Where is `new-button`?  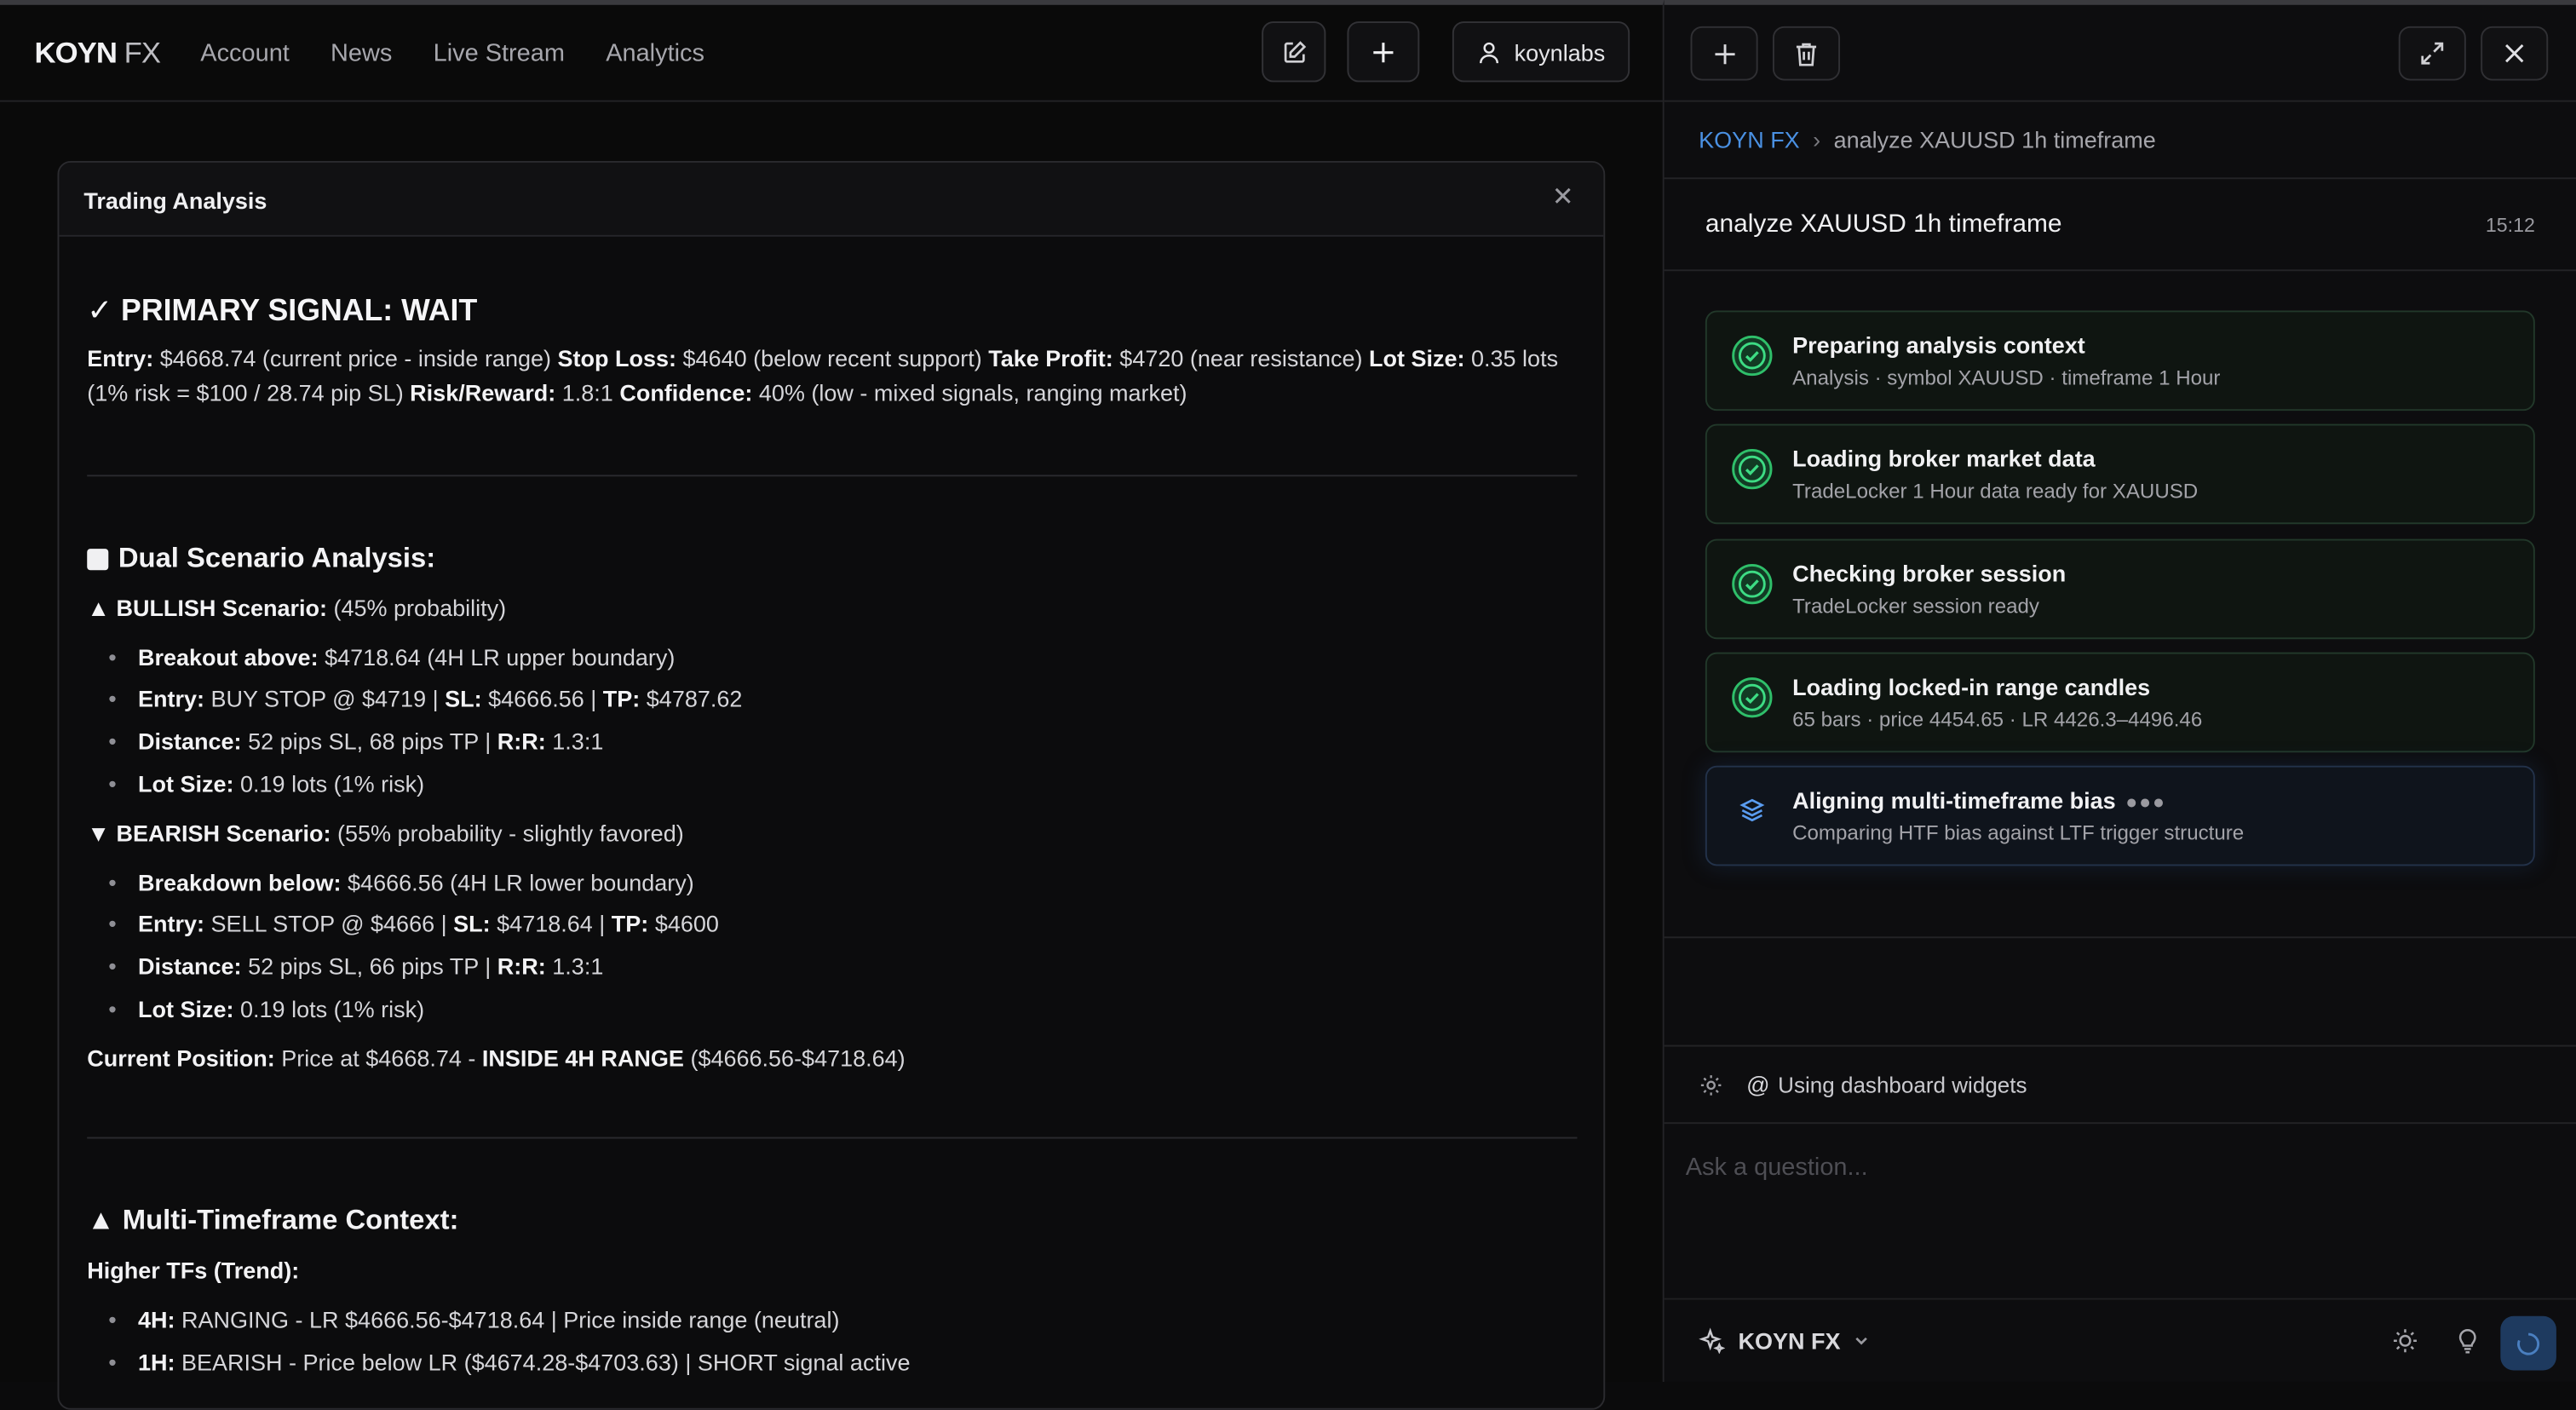
new-button is located at coordinates (1383, 52).